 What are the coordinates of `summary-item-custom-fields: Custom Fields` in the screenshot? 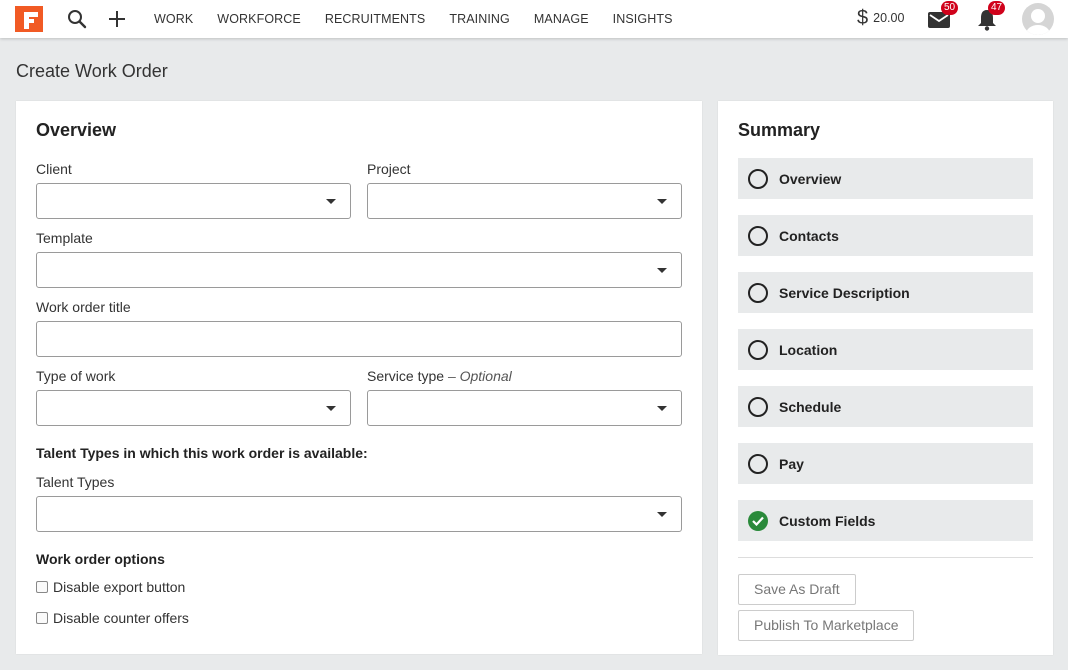 It's located at (885, 520).